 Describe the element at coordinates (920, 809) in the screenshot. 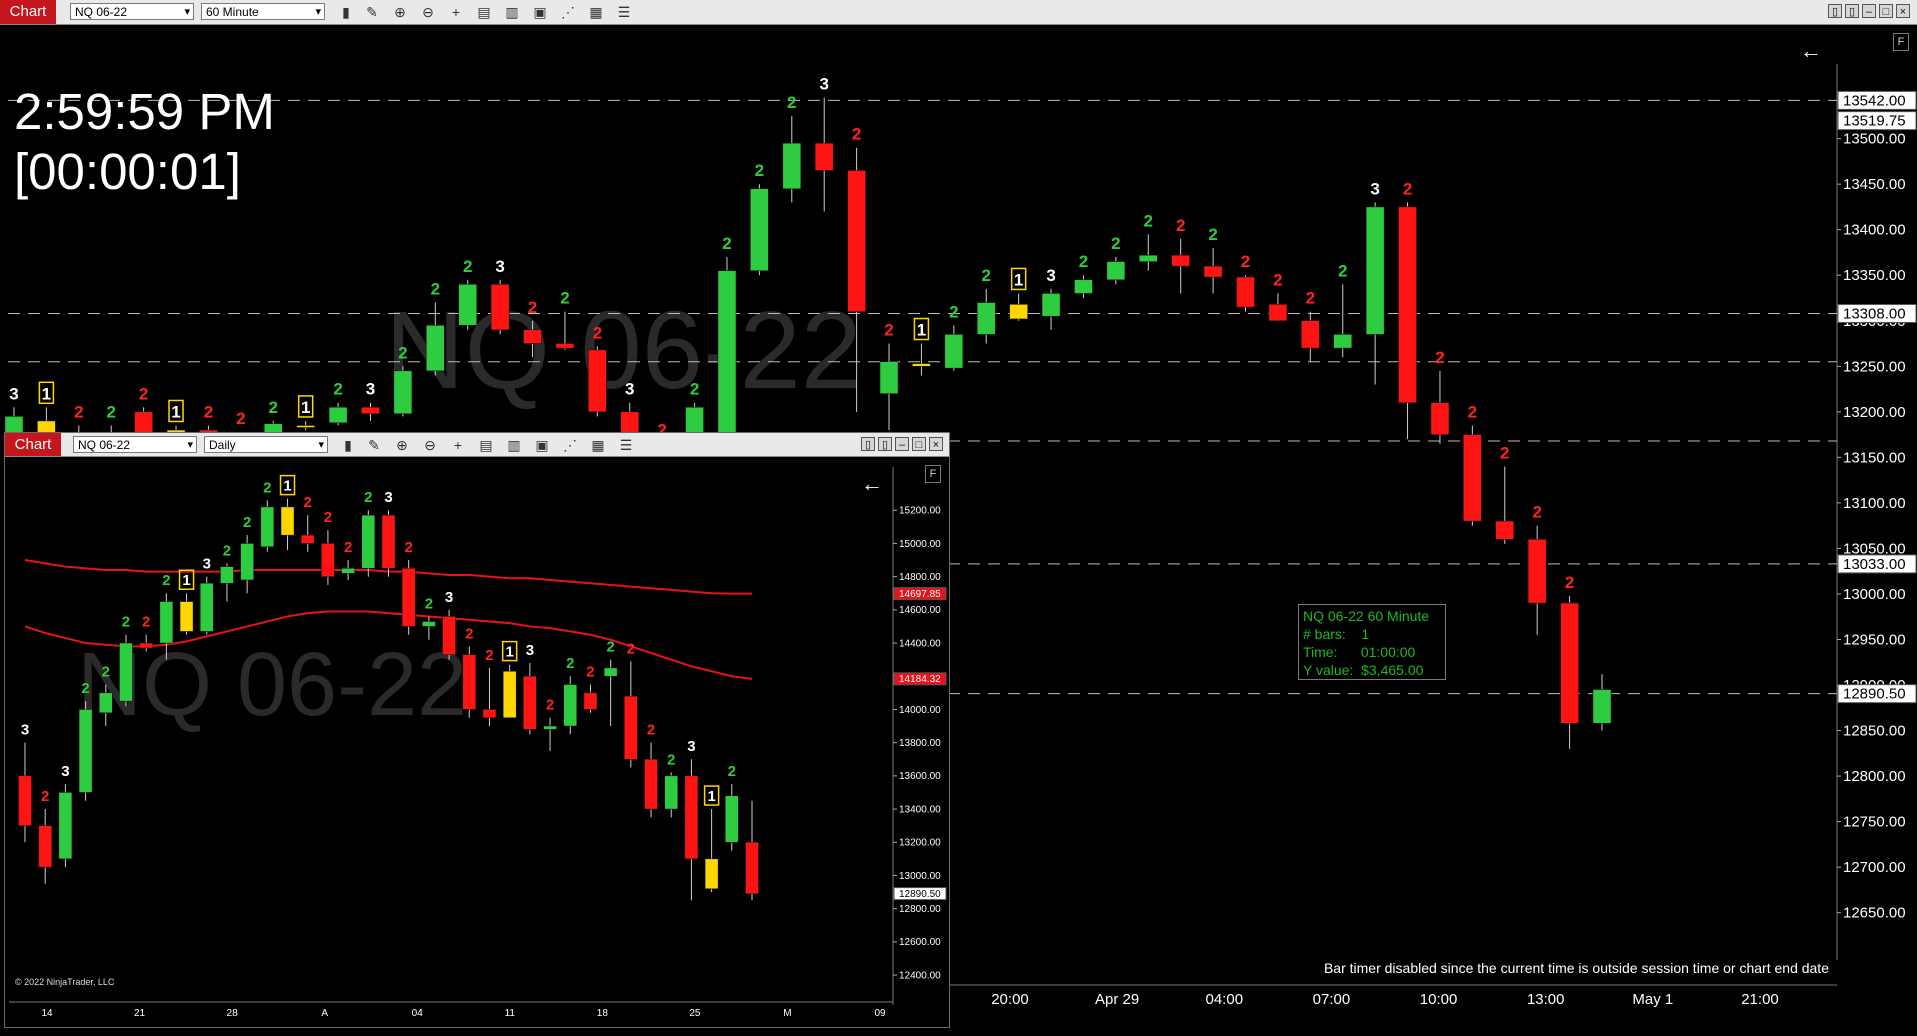

I see `price-axis-label: 13400.00` at that location.